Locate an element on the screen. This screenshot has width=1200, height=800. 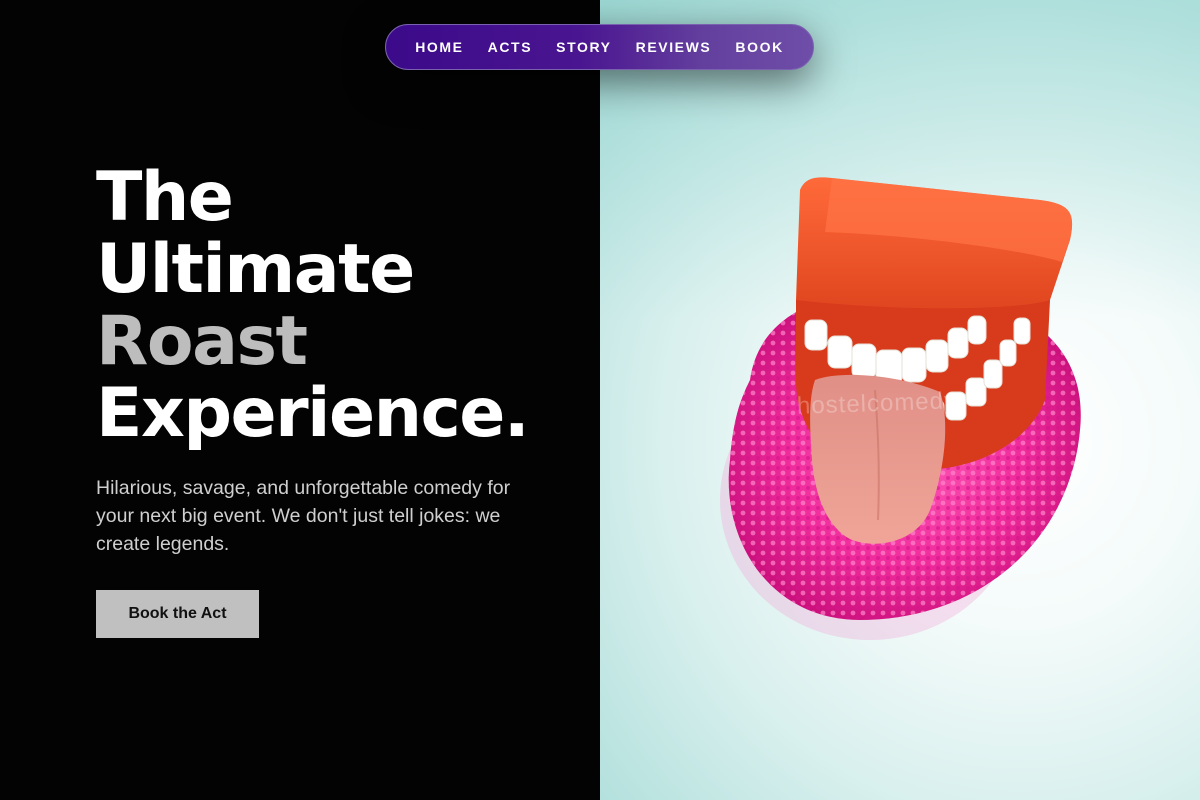
hero-title-line-2: Ultimate is located at coordinates (255, 269).